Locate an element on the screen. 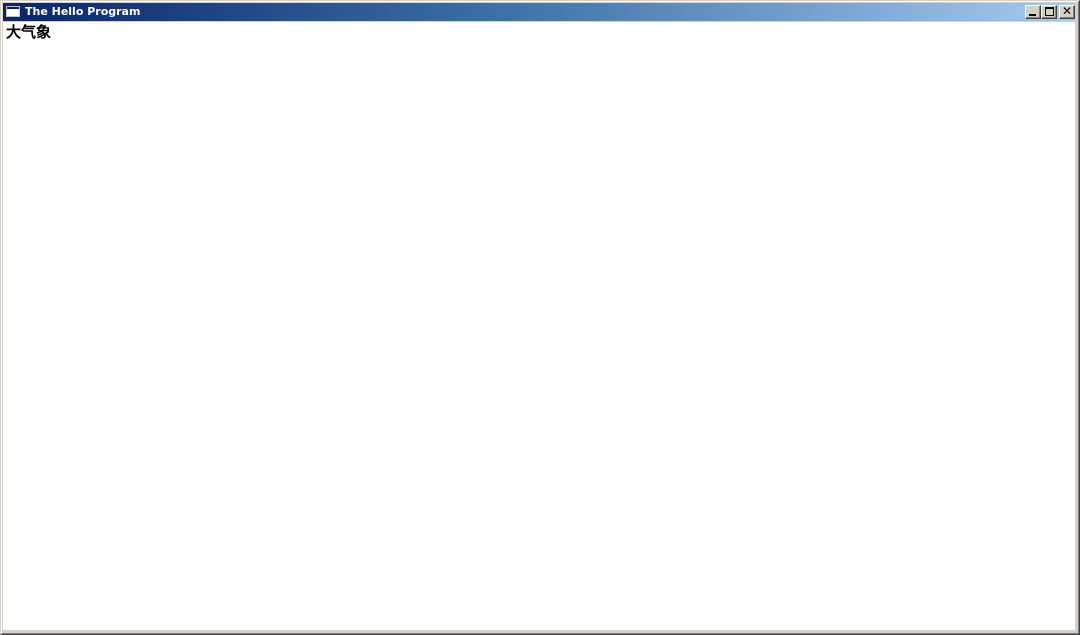  maximize-icon is located at coordinates (1049, 11).